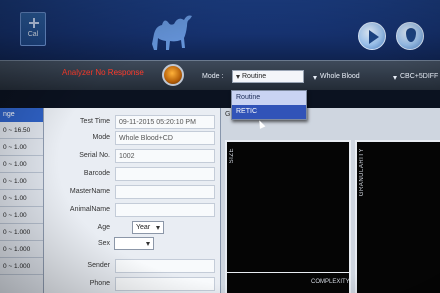  What do you see at coordinates (165, 210) in the screenshot?
I see `animal-name-field` at bounding box center [165, 210].